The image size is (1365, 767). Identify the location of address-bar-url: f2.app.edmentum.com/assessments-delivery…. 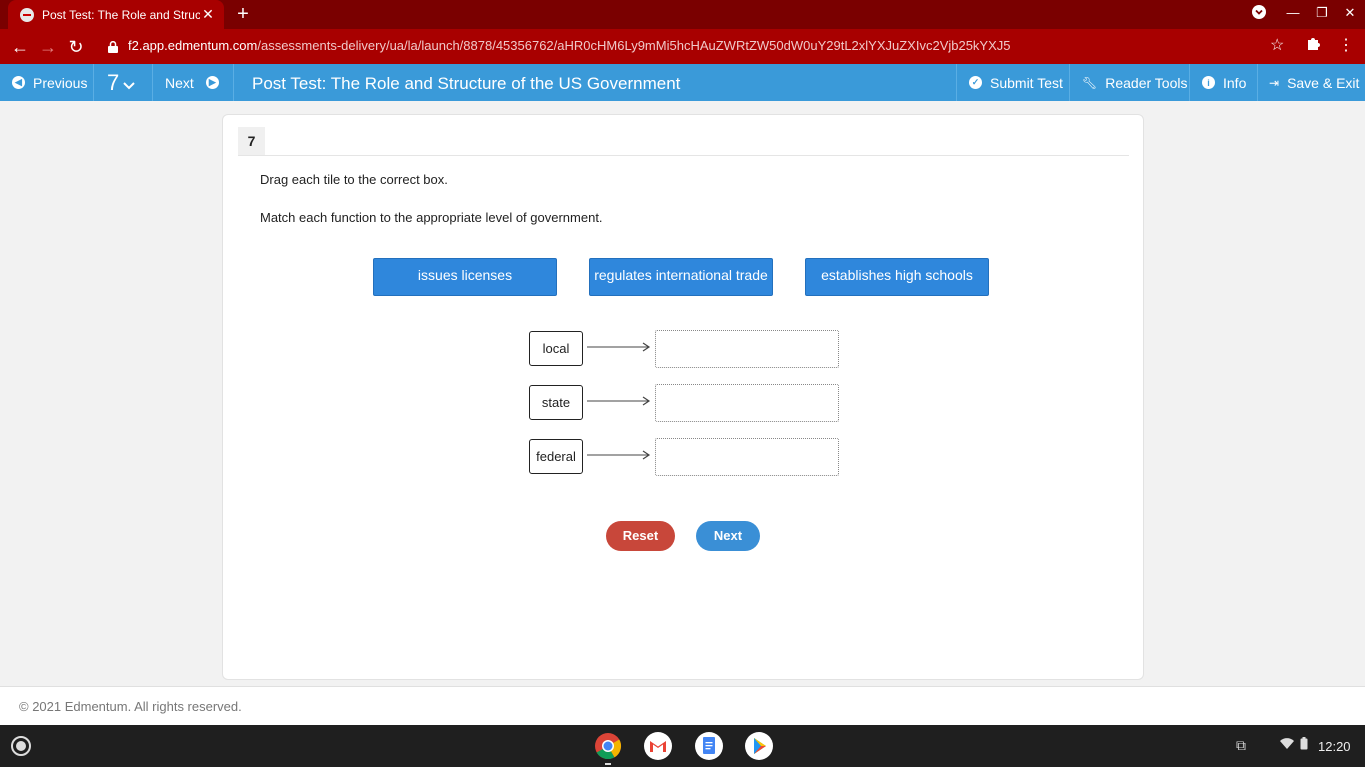
(569, 45).